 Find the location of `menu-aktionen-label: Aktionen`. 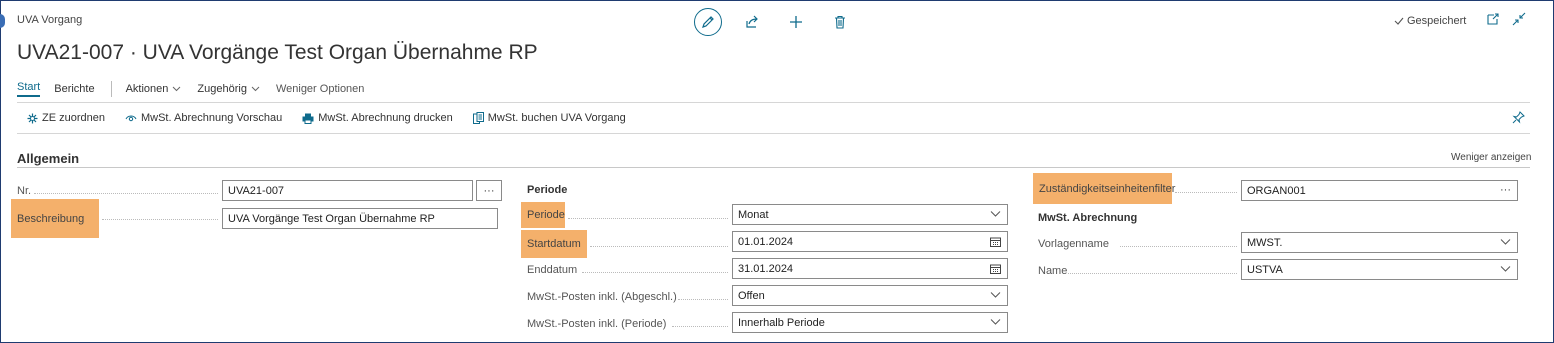

menu-aktionen-label: Aktionen is located at coordinates (147, 89).